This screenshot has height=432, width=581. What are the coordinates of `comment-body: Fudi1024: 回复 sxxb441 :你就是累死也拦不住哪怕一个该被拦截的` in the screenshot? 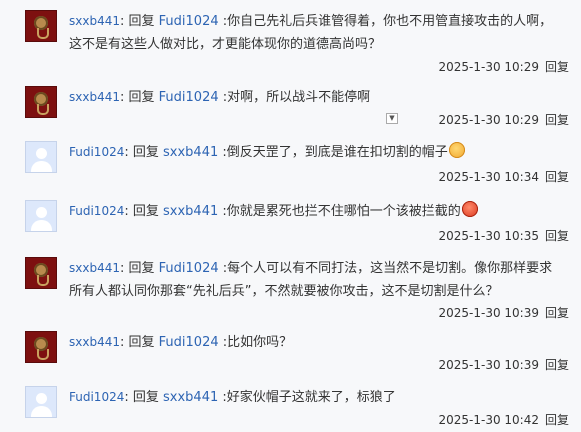 It's located at (314, 211).